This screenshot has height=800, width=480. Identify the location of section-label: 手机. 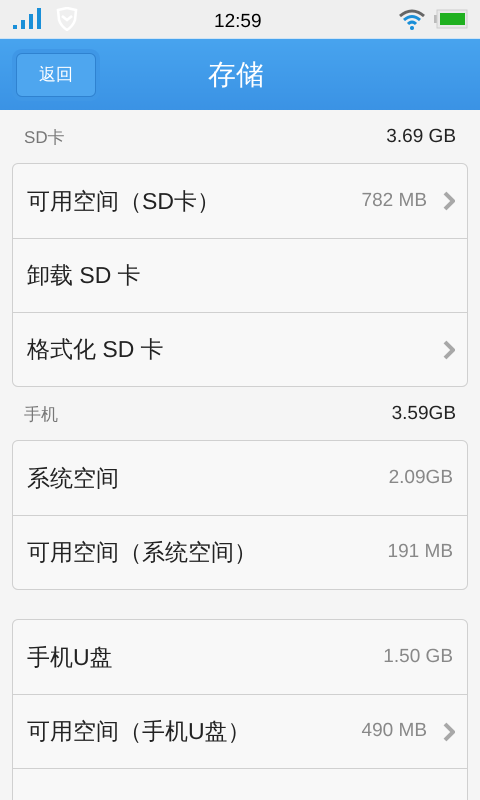
(41, 415).